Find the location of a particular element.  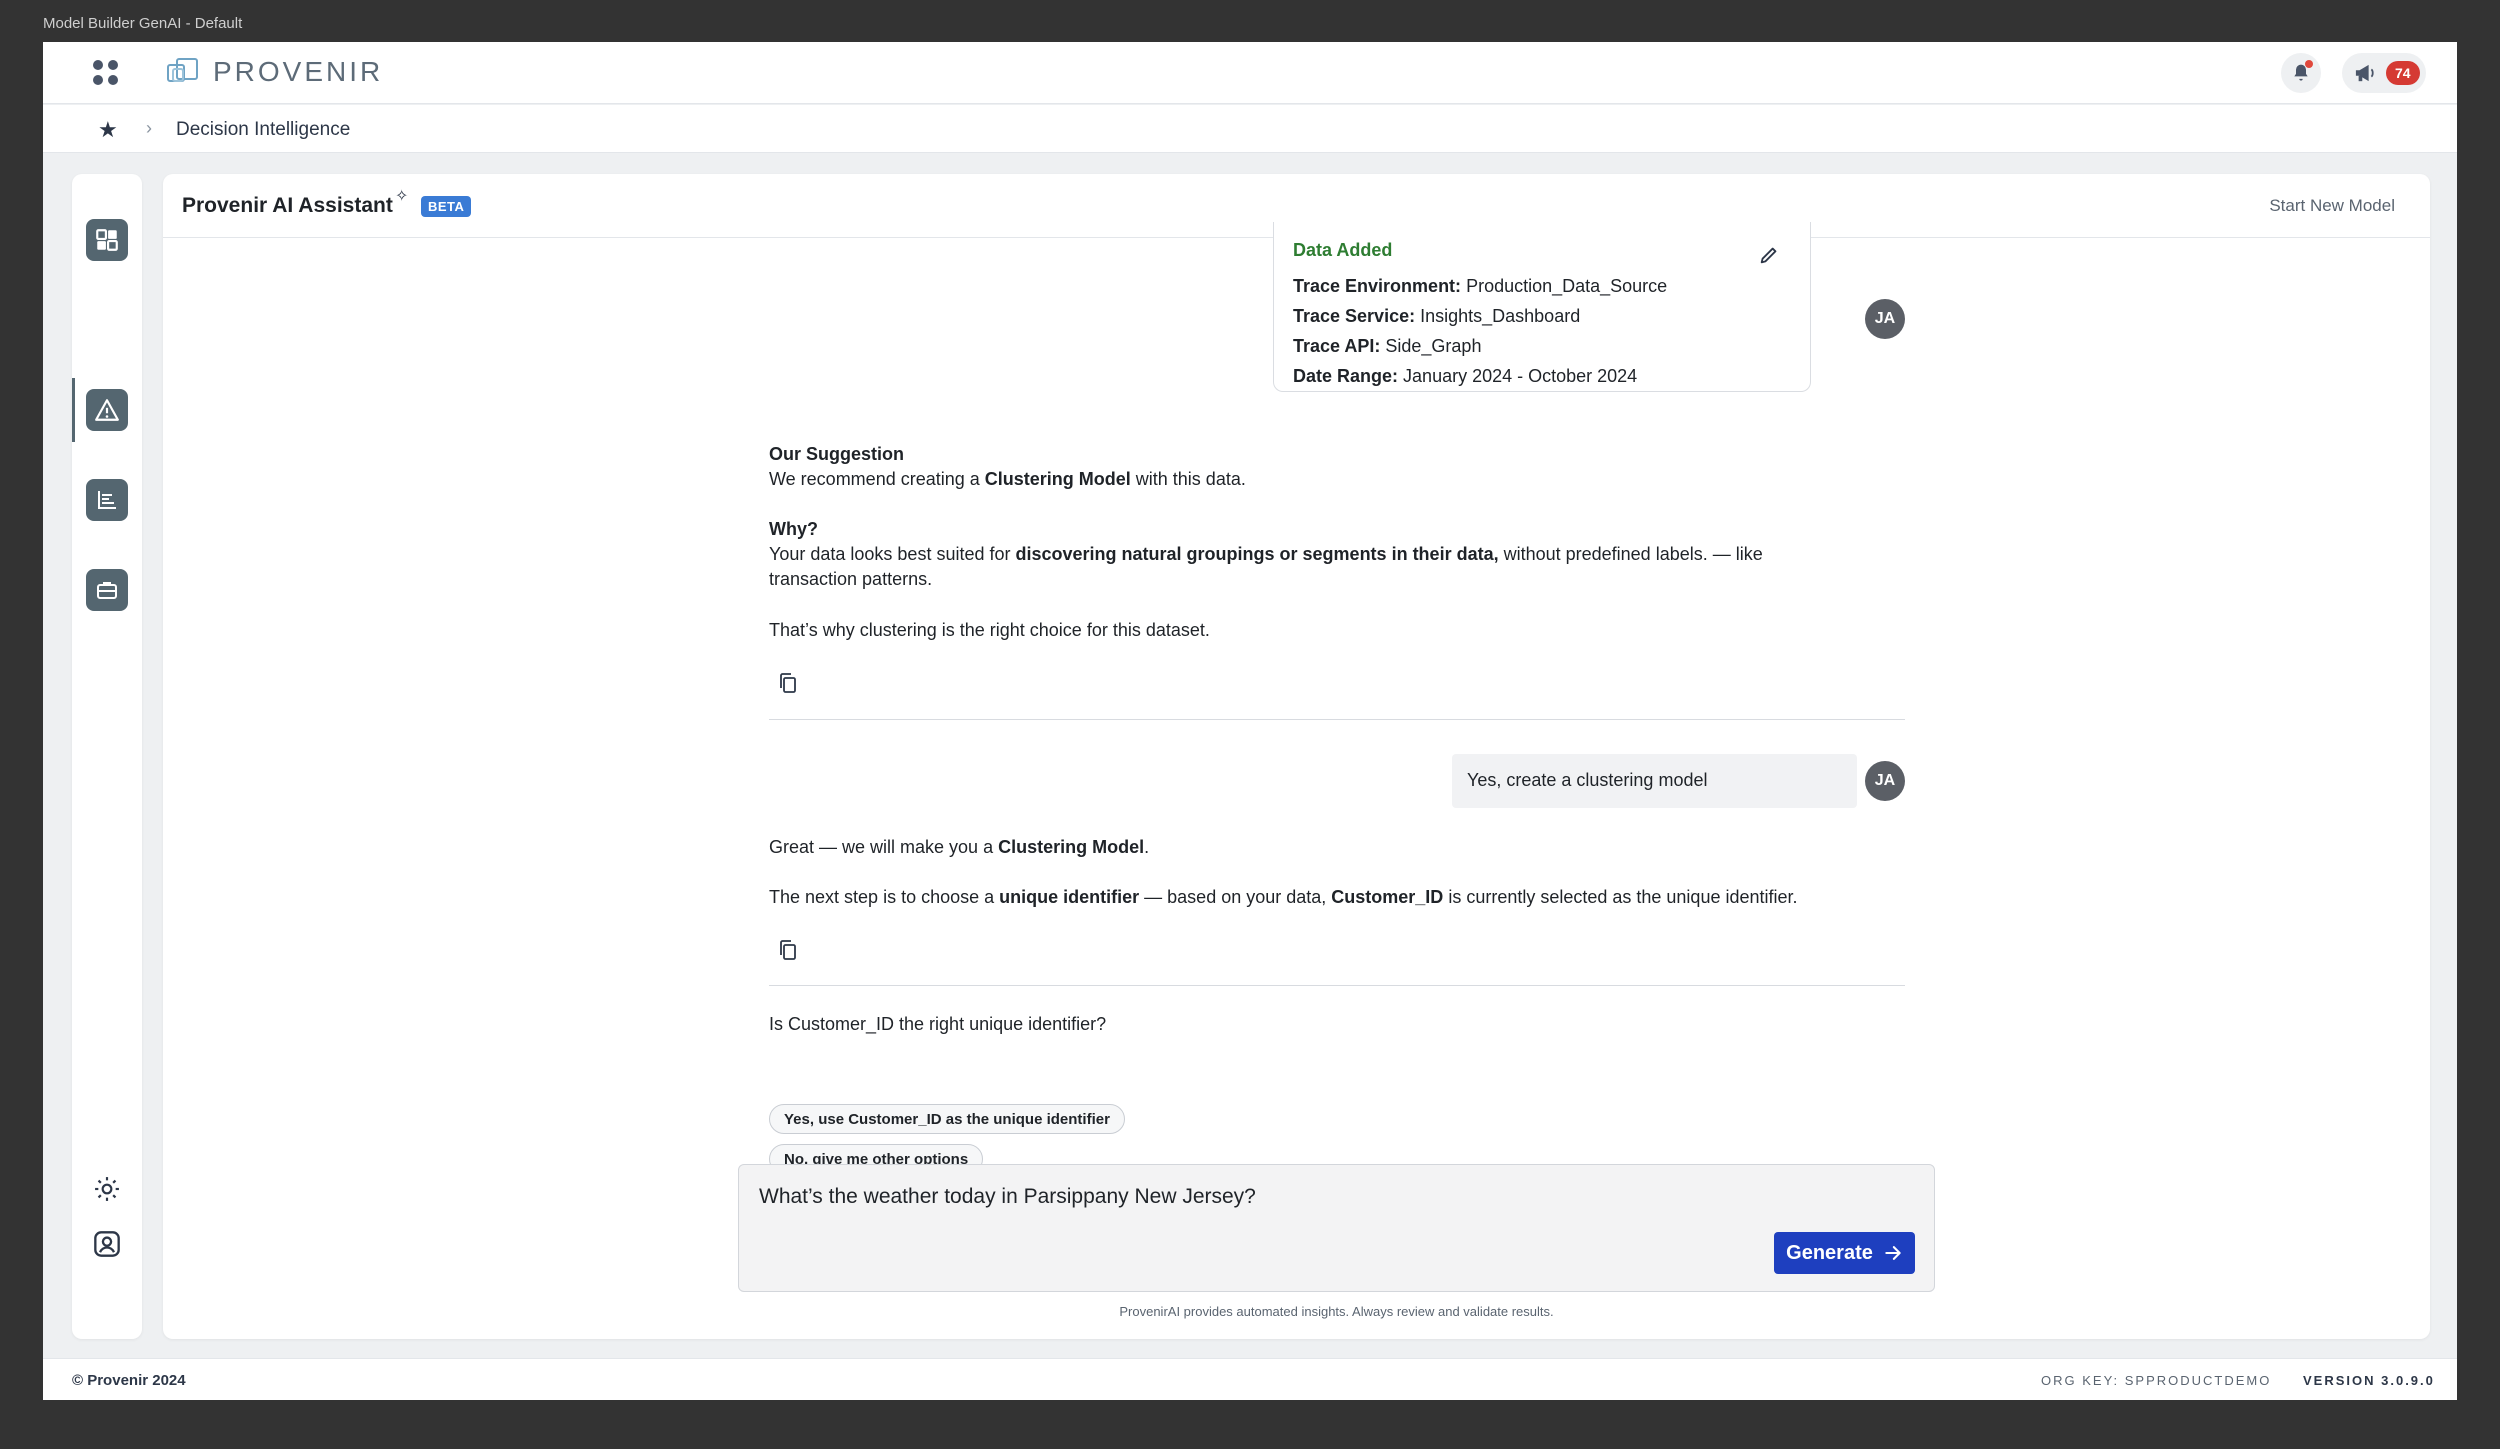

notifications-button is located at coordinates (2301, 73).